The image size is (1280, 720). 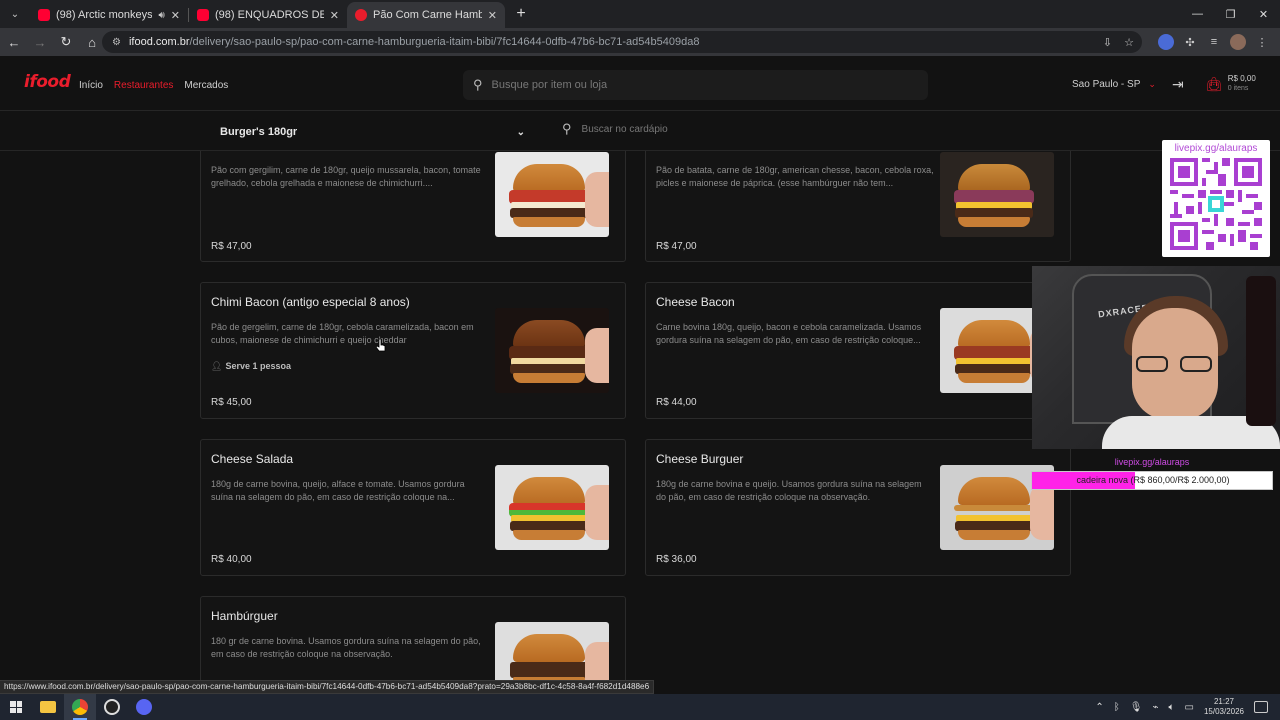 I want to click on extensions-area: ✣ ≡ ⋮, so click(x=1219, y=42).